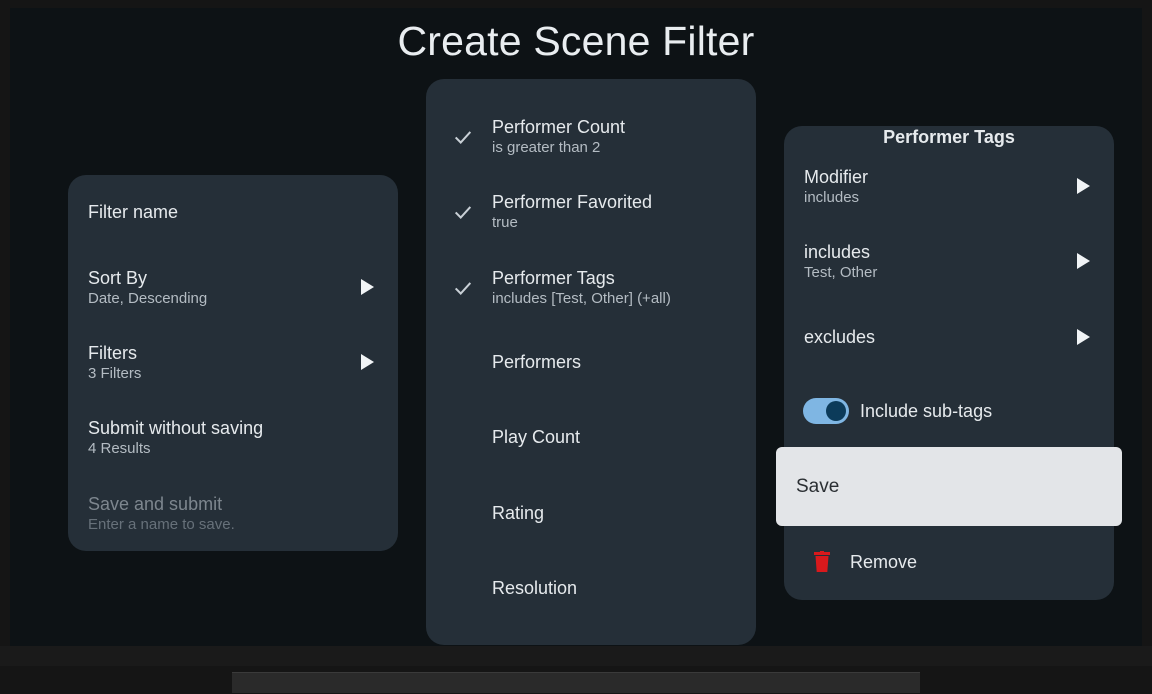 Image resolution: width=1152 pixels, height=694 pixels. I want to click on modifier-label: Modifier, so click(836, 177).